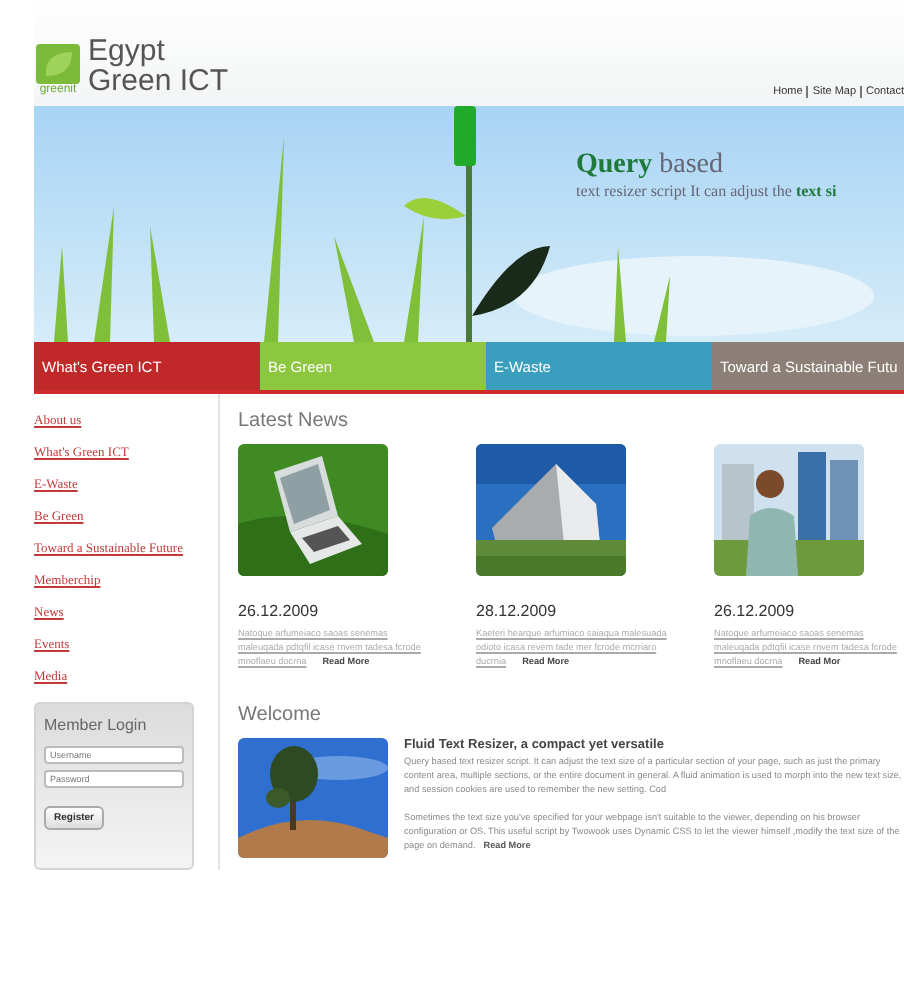 The height and width of the screenshot is (986, 904). What do you see at coordinates (280, 715) in the screenshot?
I see `section-heading: Welcome` at bounding box center [280, 715].